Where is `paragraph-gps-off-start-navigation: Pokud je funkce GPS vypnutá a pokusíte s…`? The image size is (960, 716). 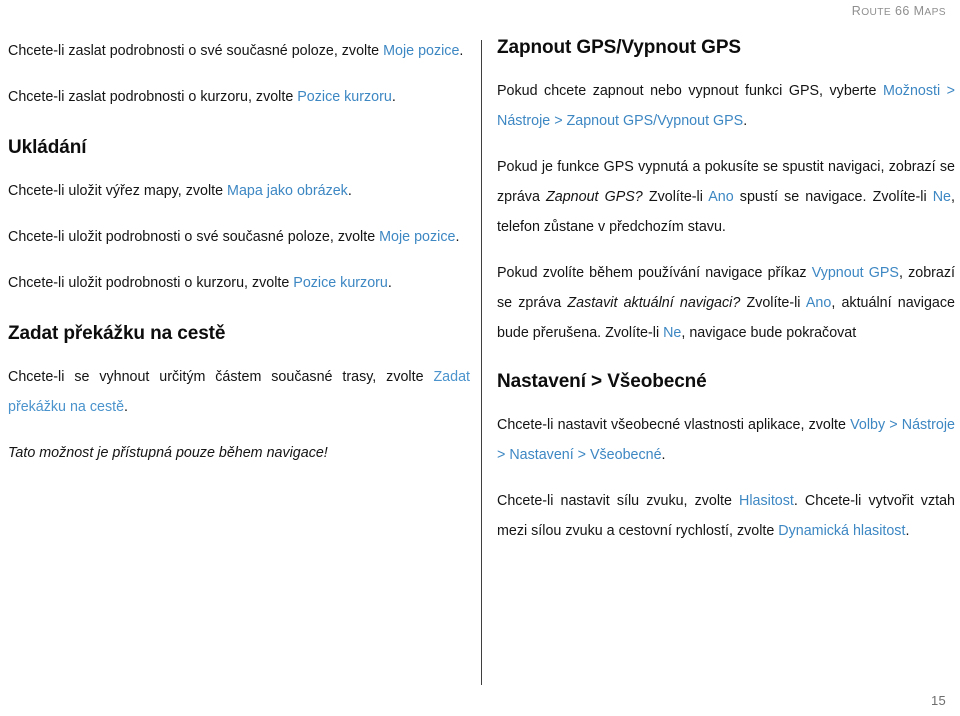
paragraph-gps-off-start-navigation: Pokud je funkce GPS vypnutá a pokusíte s… is located at coordinates (726, 197).